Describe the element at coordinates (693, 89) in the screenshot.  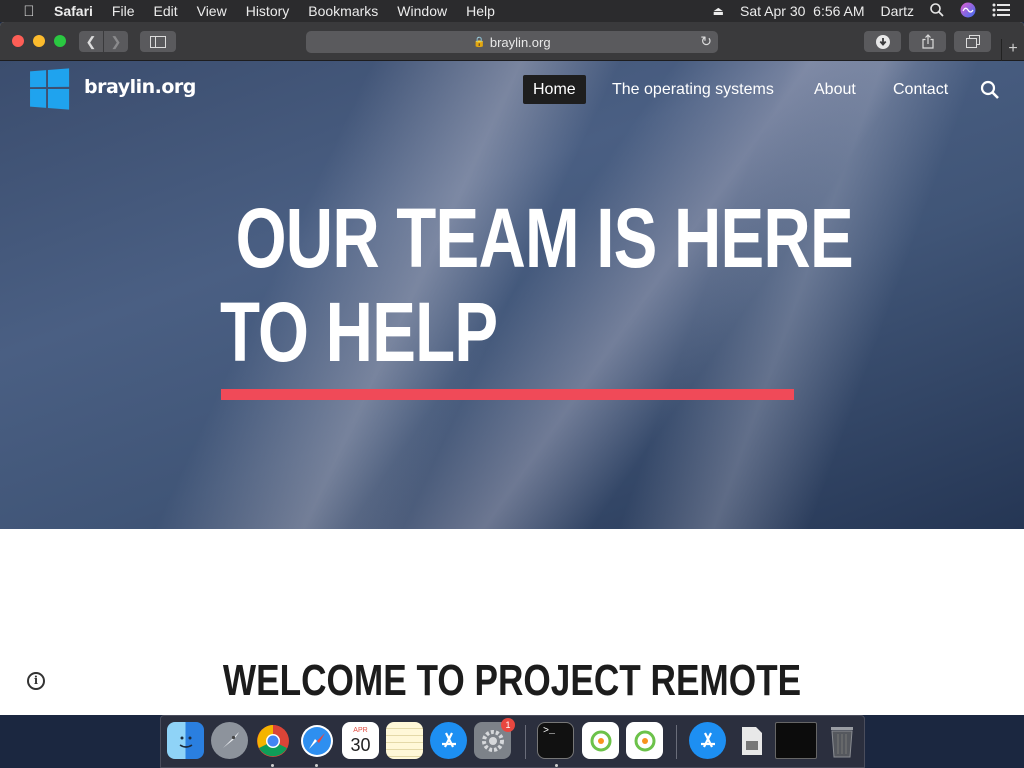
I see `nav-operating-systems: The operating systems` at that location.